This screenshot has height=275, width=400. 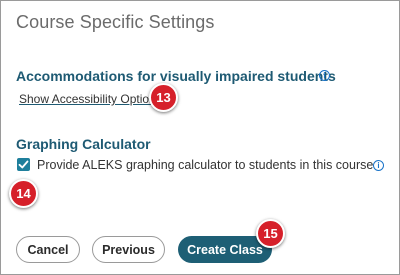 I want to click on callout-badge-14: 14, so click(x=23, y=193).